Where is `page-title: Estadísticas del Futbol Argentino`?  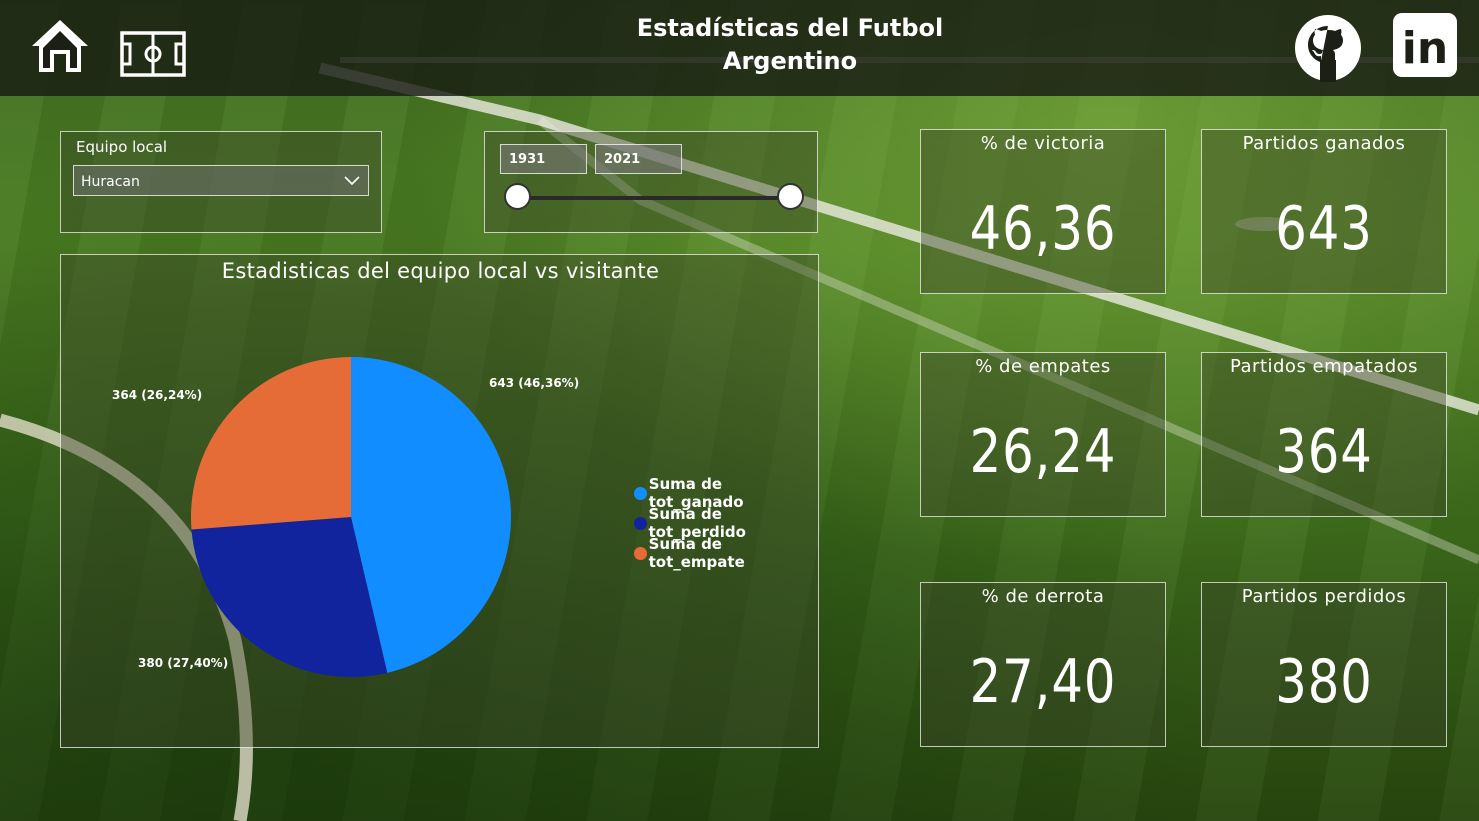
page-title: Estadísticas del Futbol Argentino is located at coordinates (790, 45).